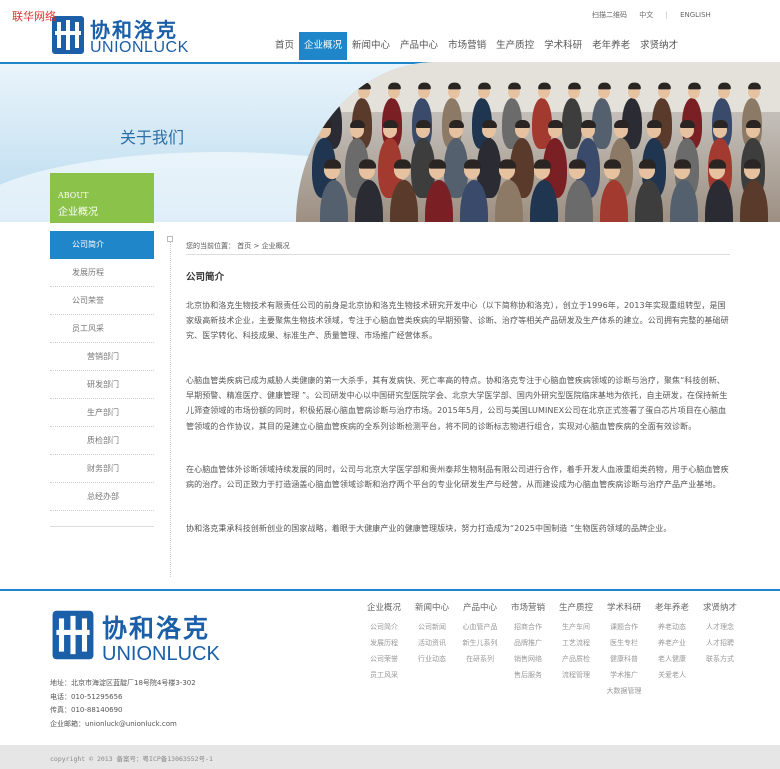  Describe the element at coordinates (528, 627) in the screenshot. I see `footer-link: 招商合作` at that location.